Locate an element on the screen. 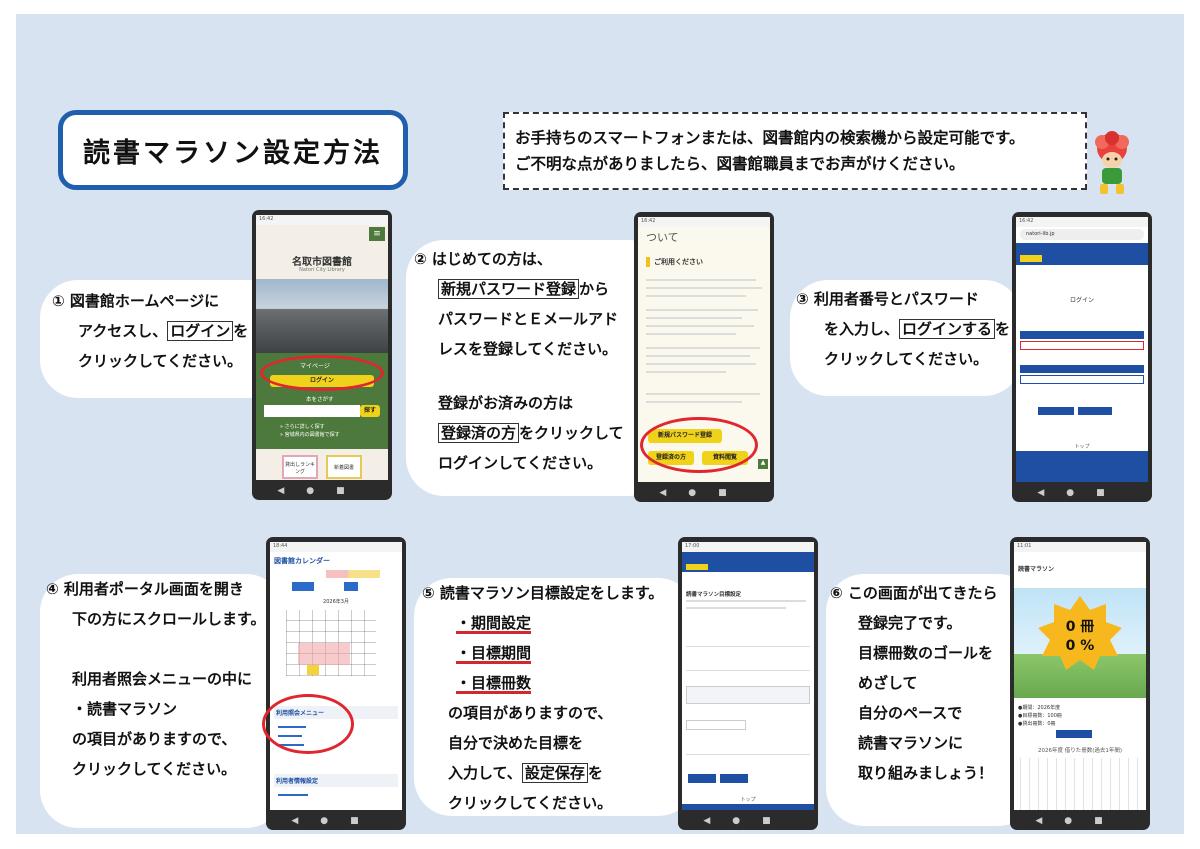  prev-month-button is located at coordinates (303, 586).